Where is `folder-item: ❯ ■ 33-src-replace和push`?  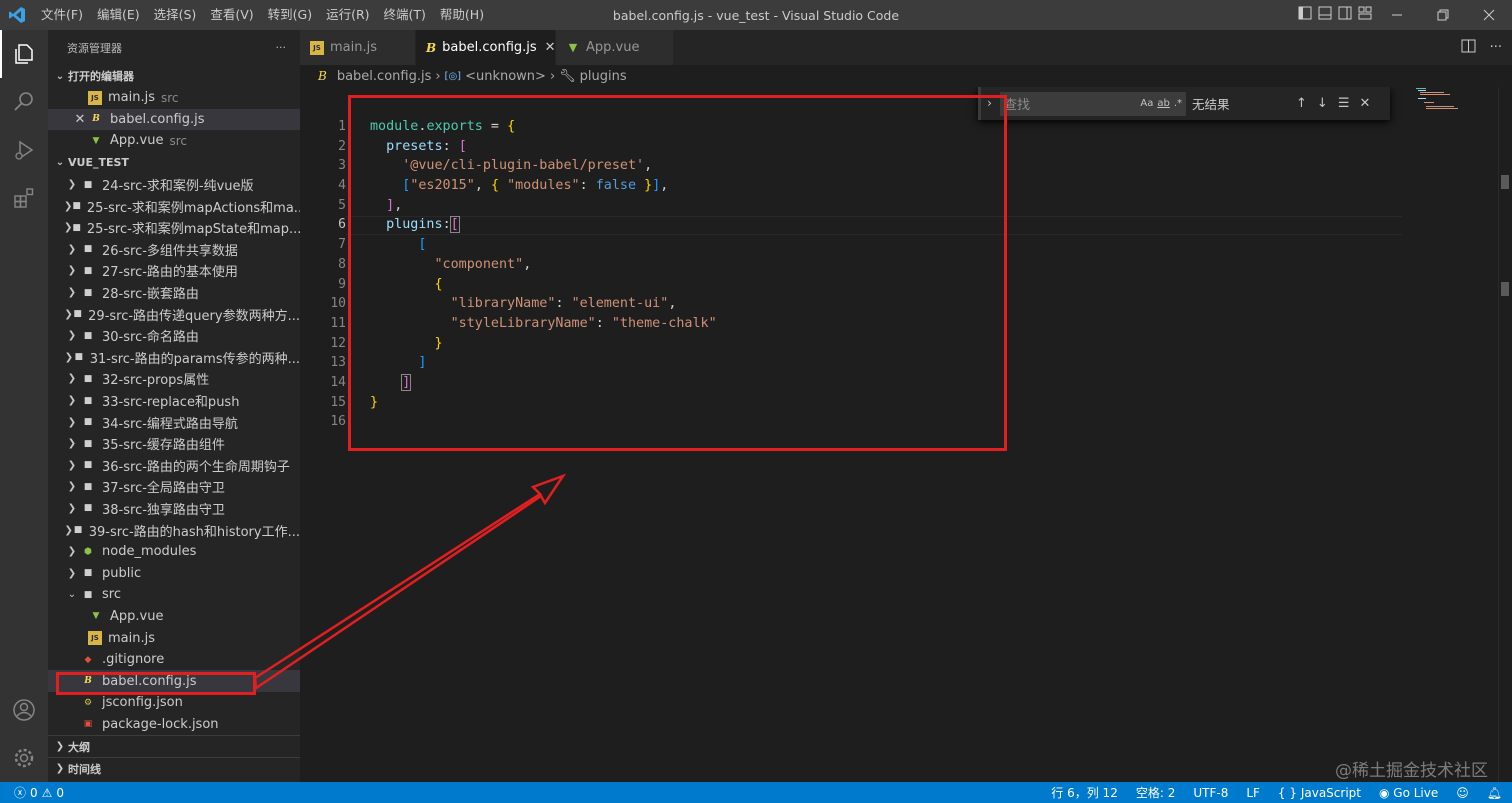
folder-item: ❯ ■ 33-src-replace和push is located at coordinates (174, 401).